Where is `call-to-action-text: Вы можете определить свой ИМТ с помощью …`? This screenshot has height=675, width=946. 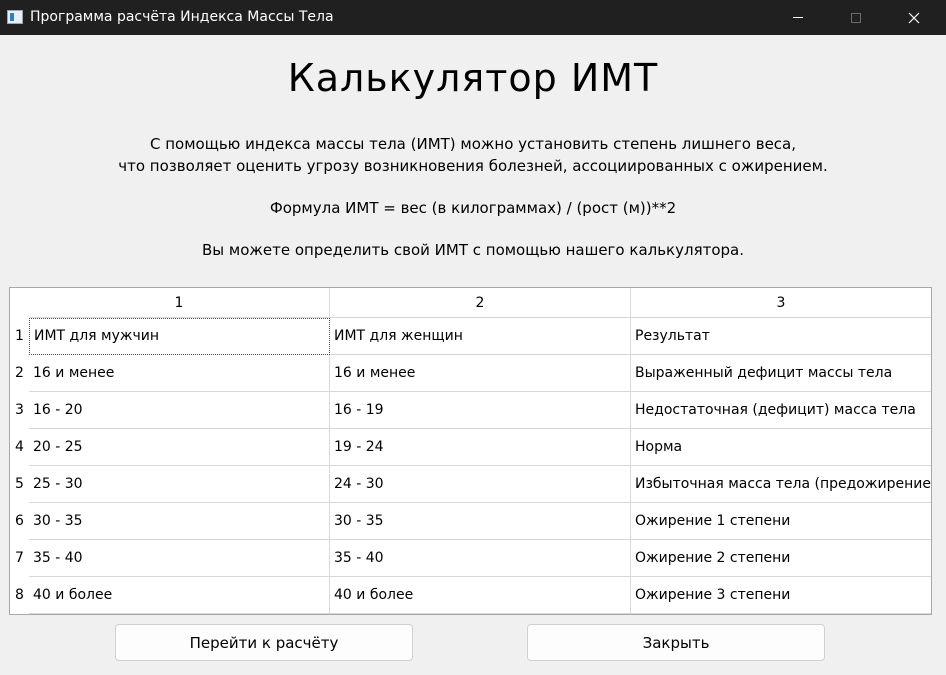
call-to-action-text: Вы можете определить свой ИМТ с помощью … is located at coordinates (473, 250).